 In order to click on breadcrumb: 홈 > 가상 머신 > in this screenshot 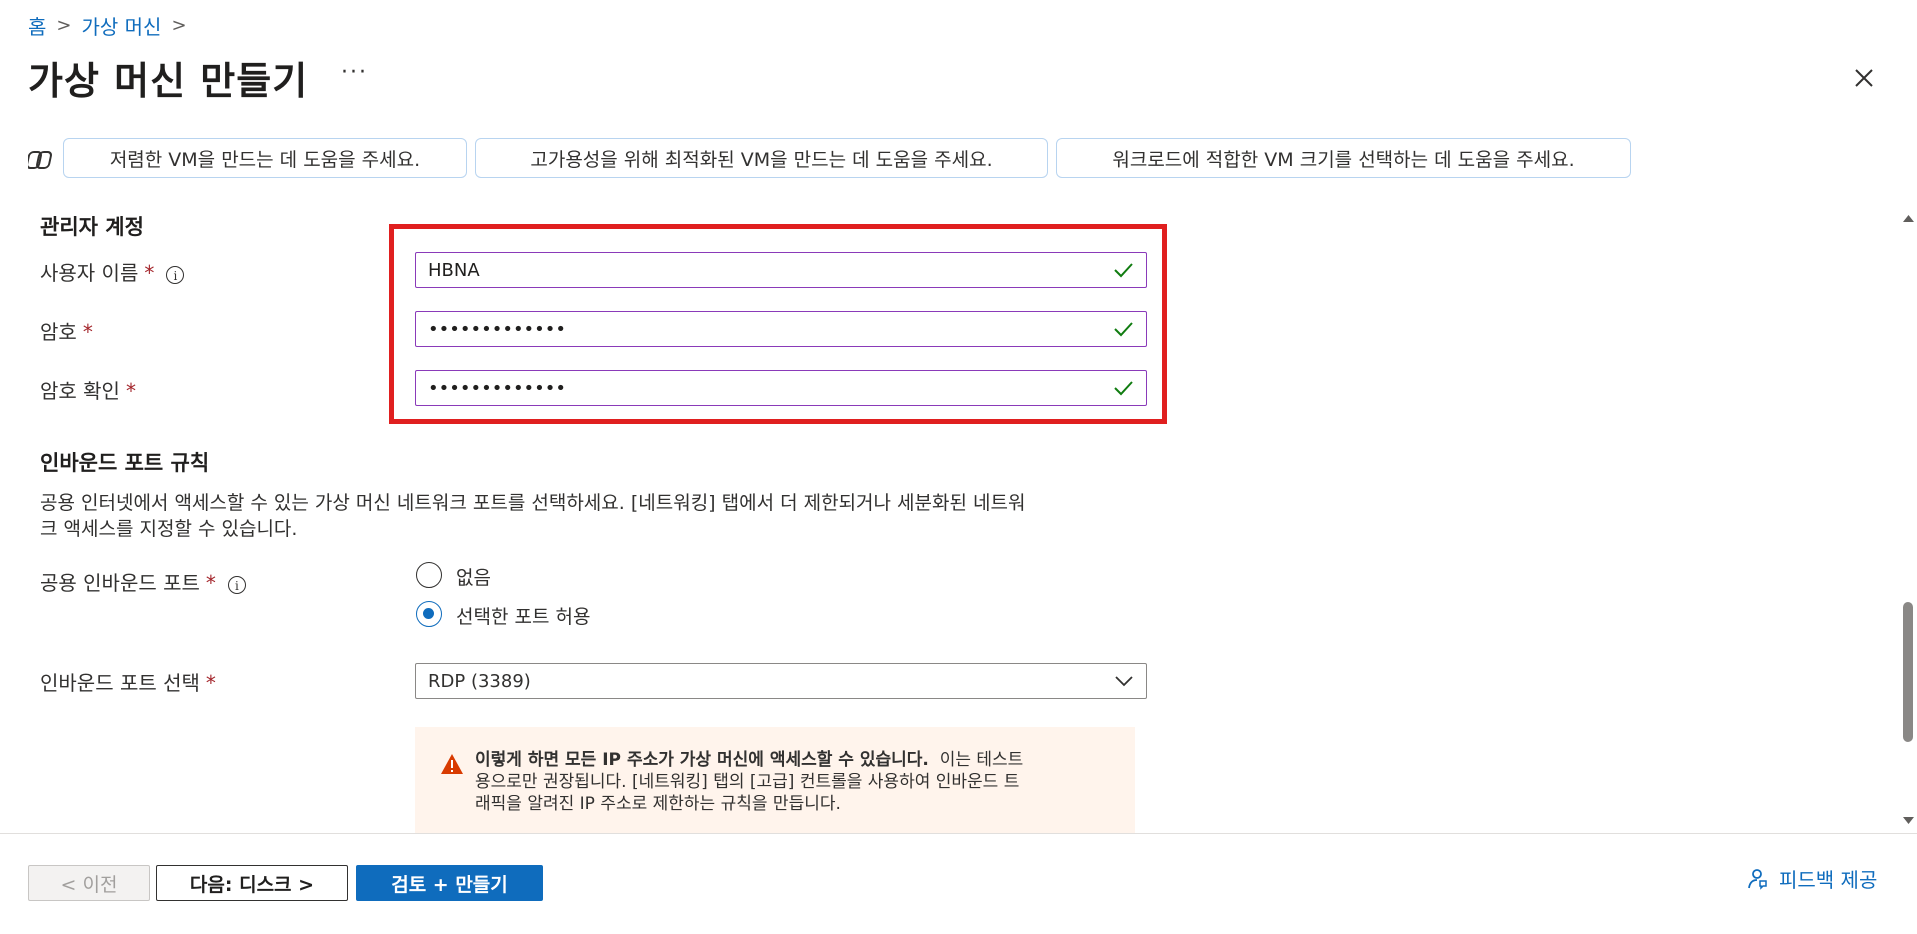, I will do `click(112, 25)`.